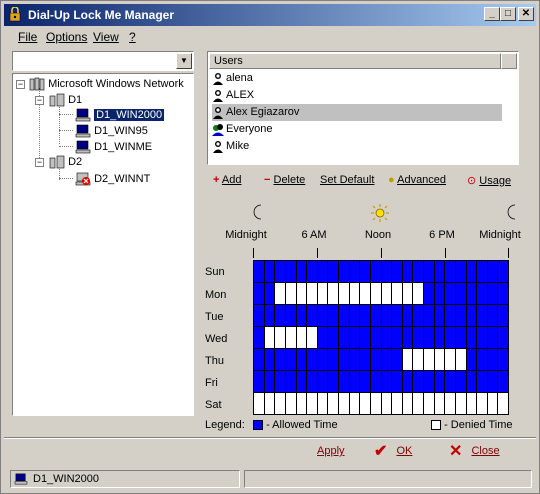  I want to click on user-row-selected: Alex Egiazarov, so click(357, 112).